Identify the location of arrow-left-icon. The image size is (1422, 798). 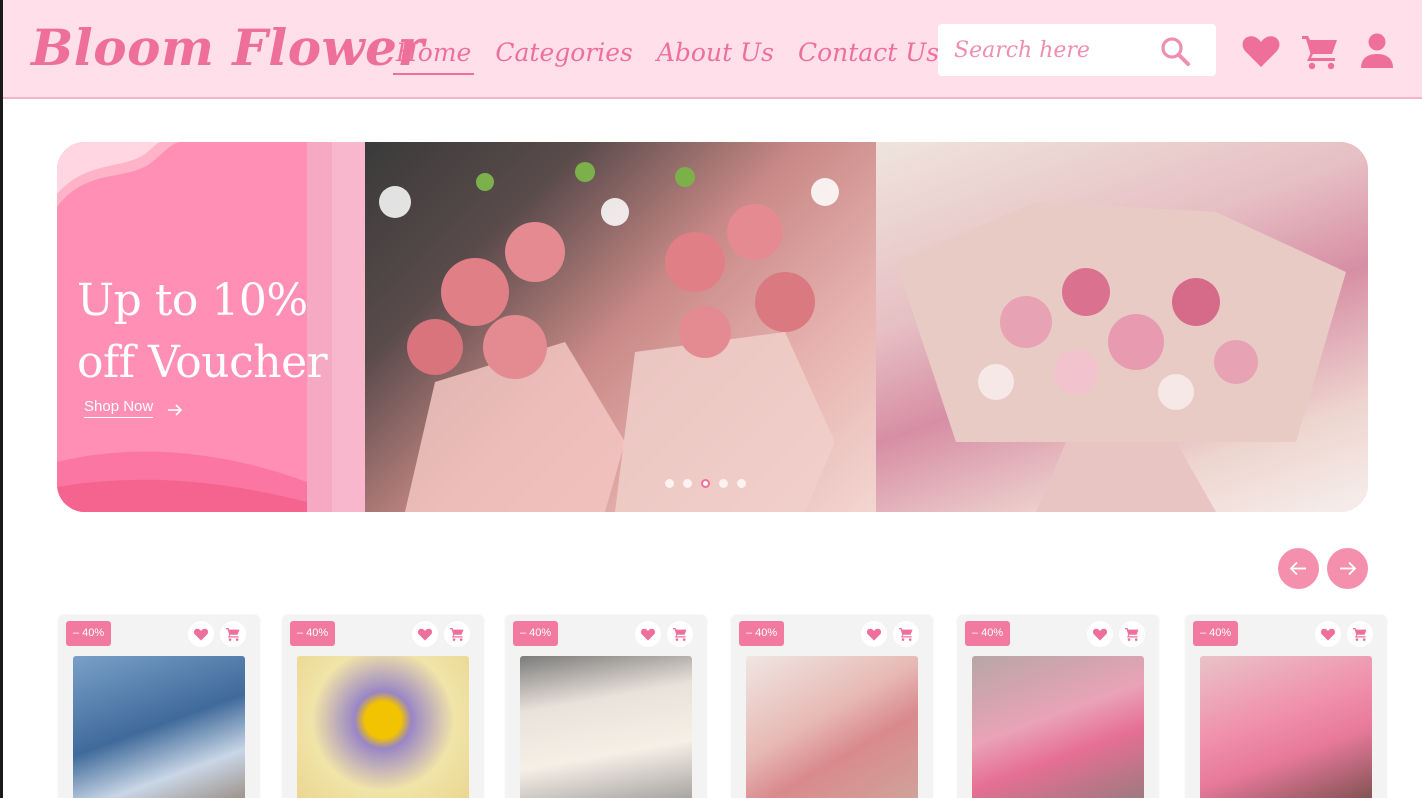
(1297, 568).